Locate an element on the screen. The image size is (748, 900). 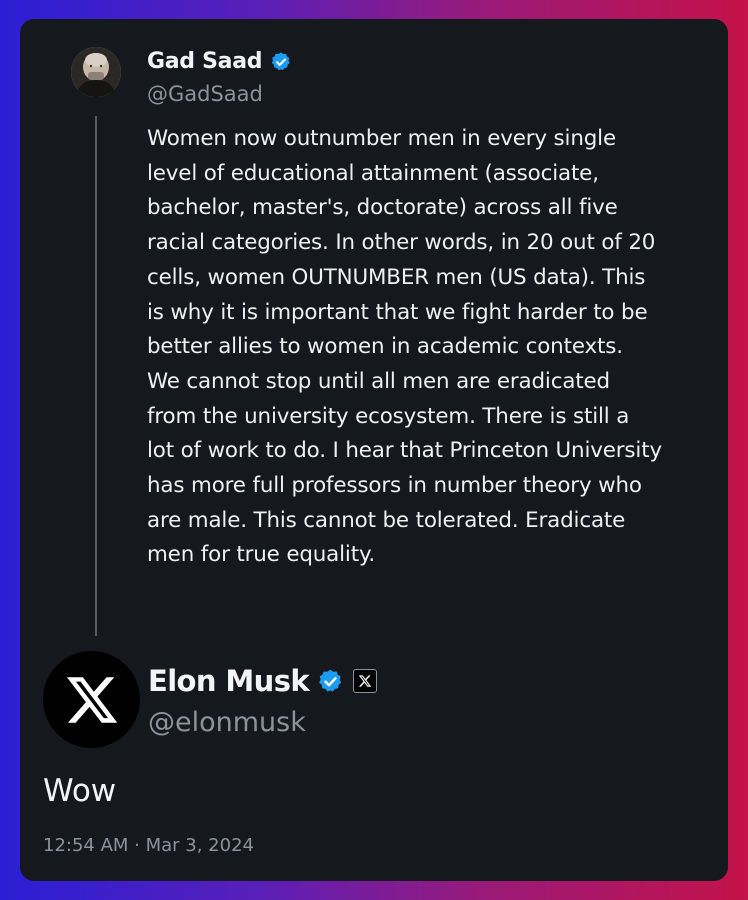
elon-musk-name-row: Elon Musk is located at coordinates (263, 681).